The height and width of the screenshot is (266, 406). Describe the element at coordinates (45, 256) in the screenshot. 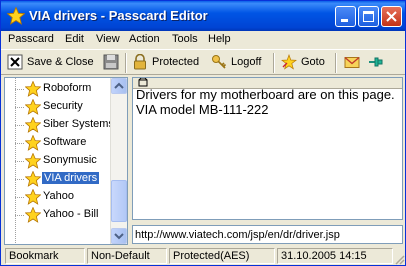

I see `status-type: Bookmark` at that location.